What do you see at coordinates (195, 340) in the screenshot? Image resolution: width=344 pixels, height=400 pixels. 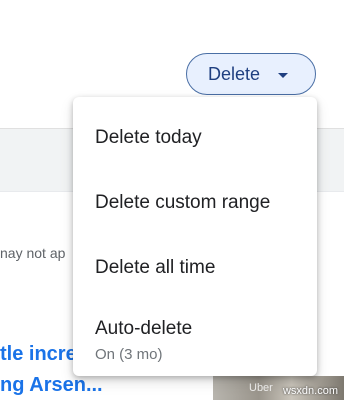 I see `menu-item-auto-delete: Auto-delete On (3 mo)` at bounding box center [195, 340].